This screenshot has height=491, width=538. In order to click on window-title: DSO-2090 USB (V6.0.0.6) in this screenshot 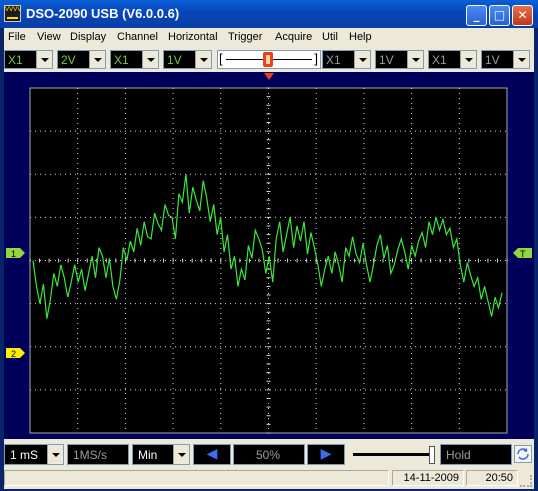, I will do `click(103, 13)`.